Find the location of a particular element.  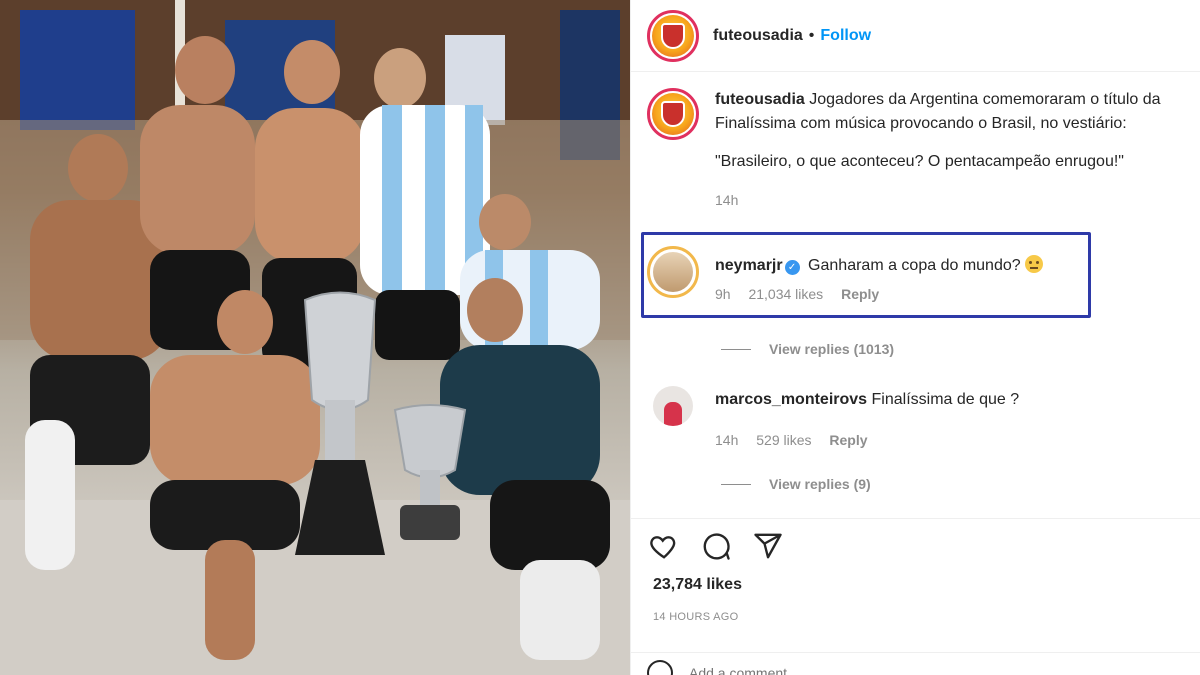

view-replies-label: View replies (9) is located at coordinates (820, 484).